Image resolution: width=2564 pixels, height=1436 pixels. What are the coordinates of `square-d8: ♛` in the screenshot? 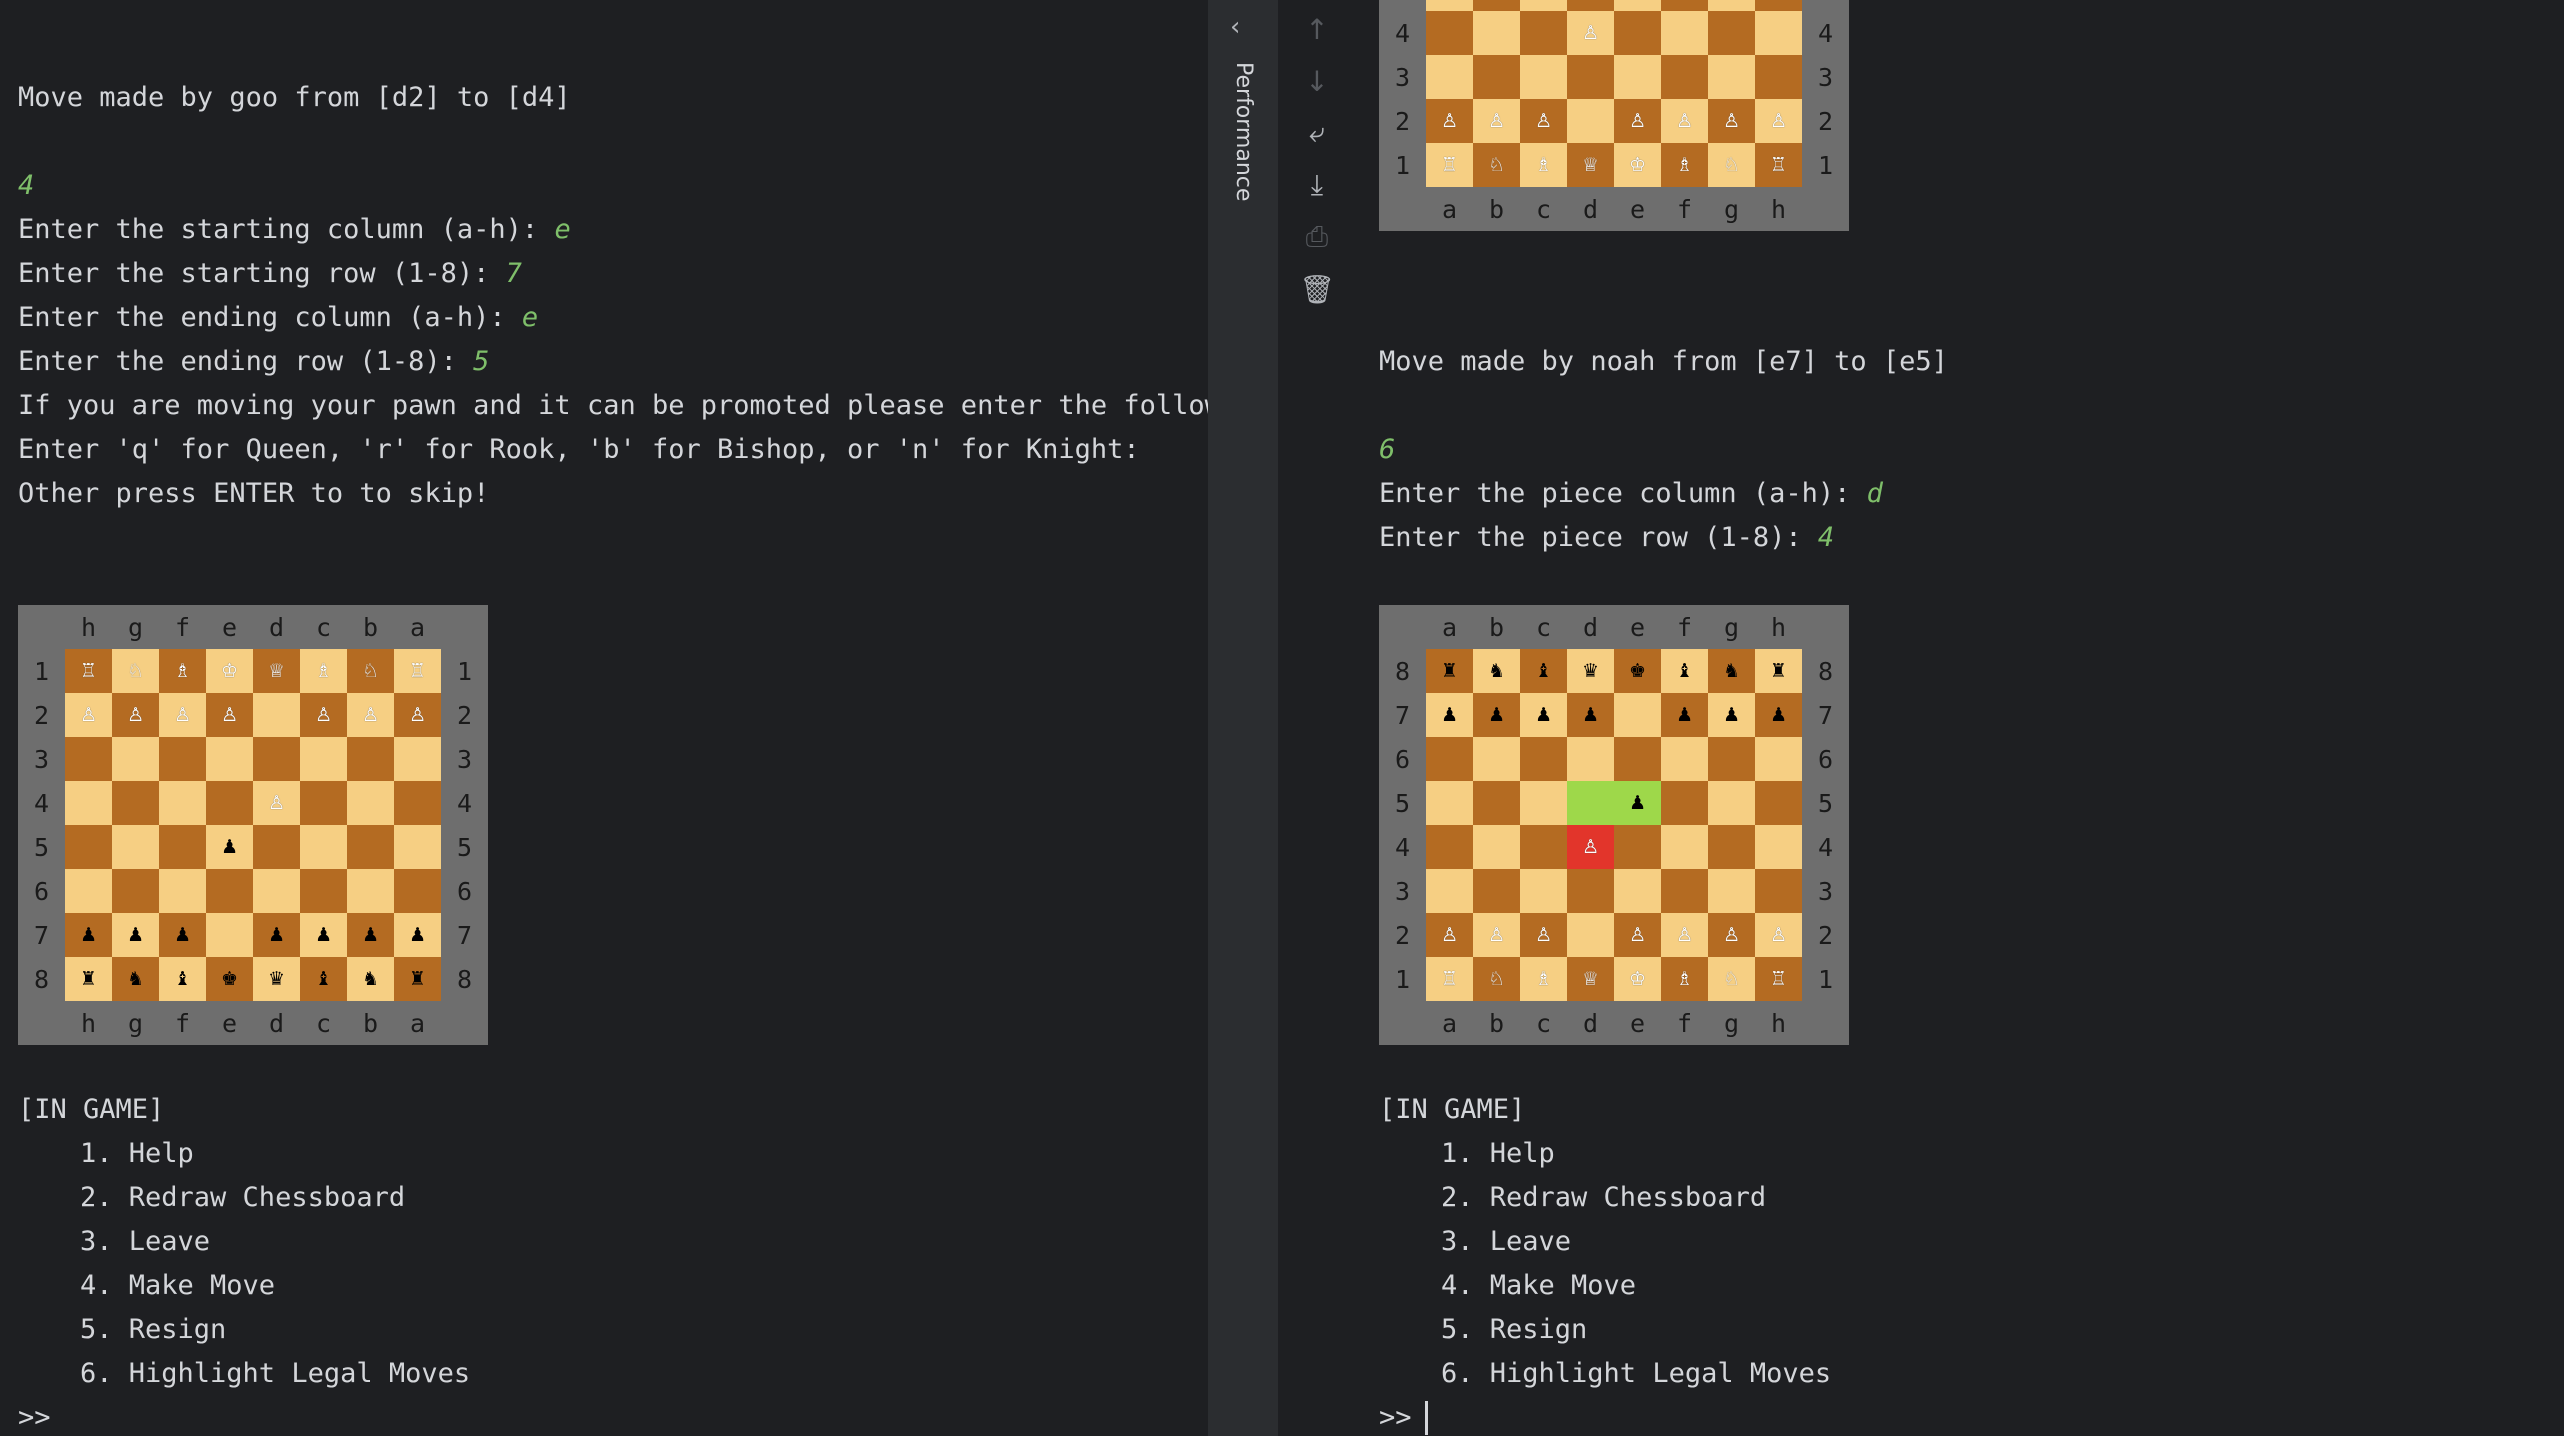 It's located at (276, 979).